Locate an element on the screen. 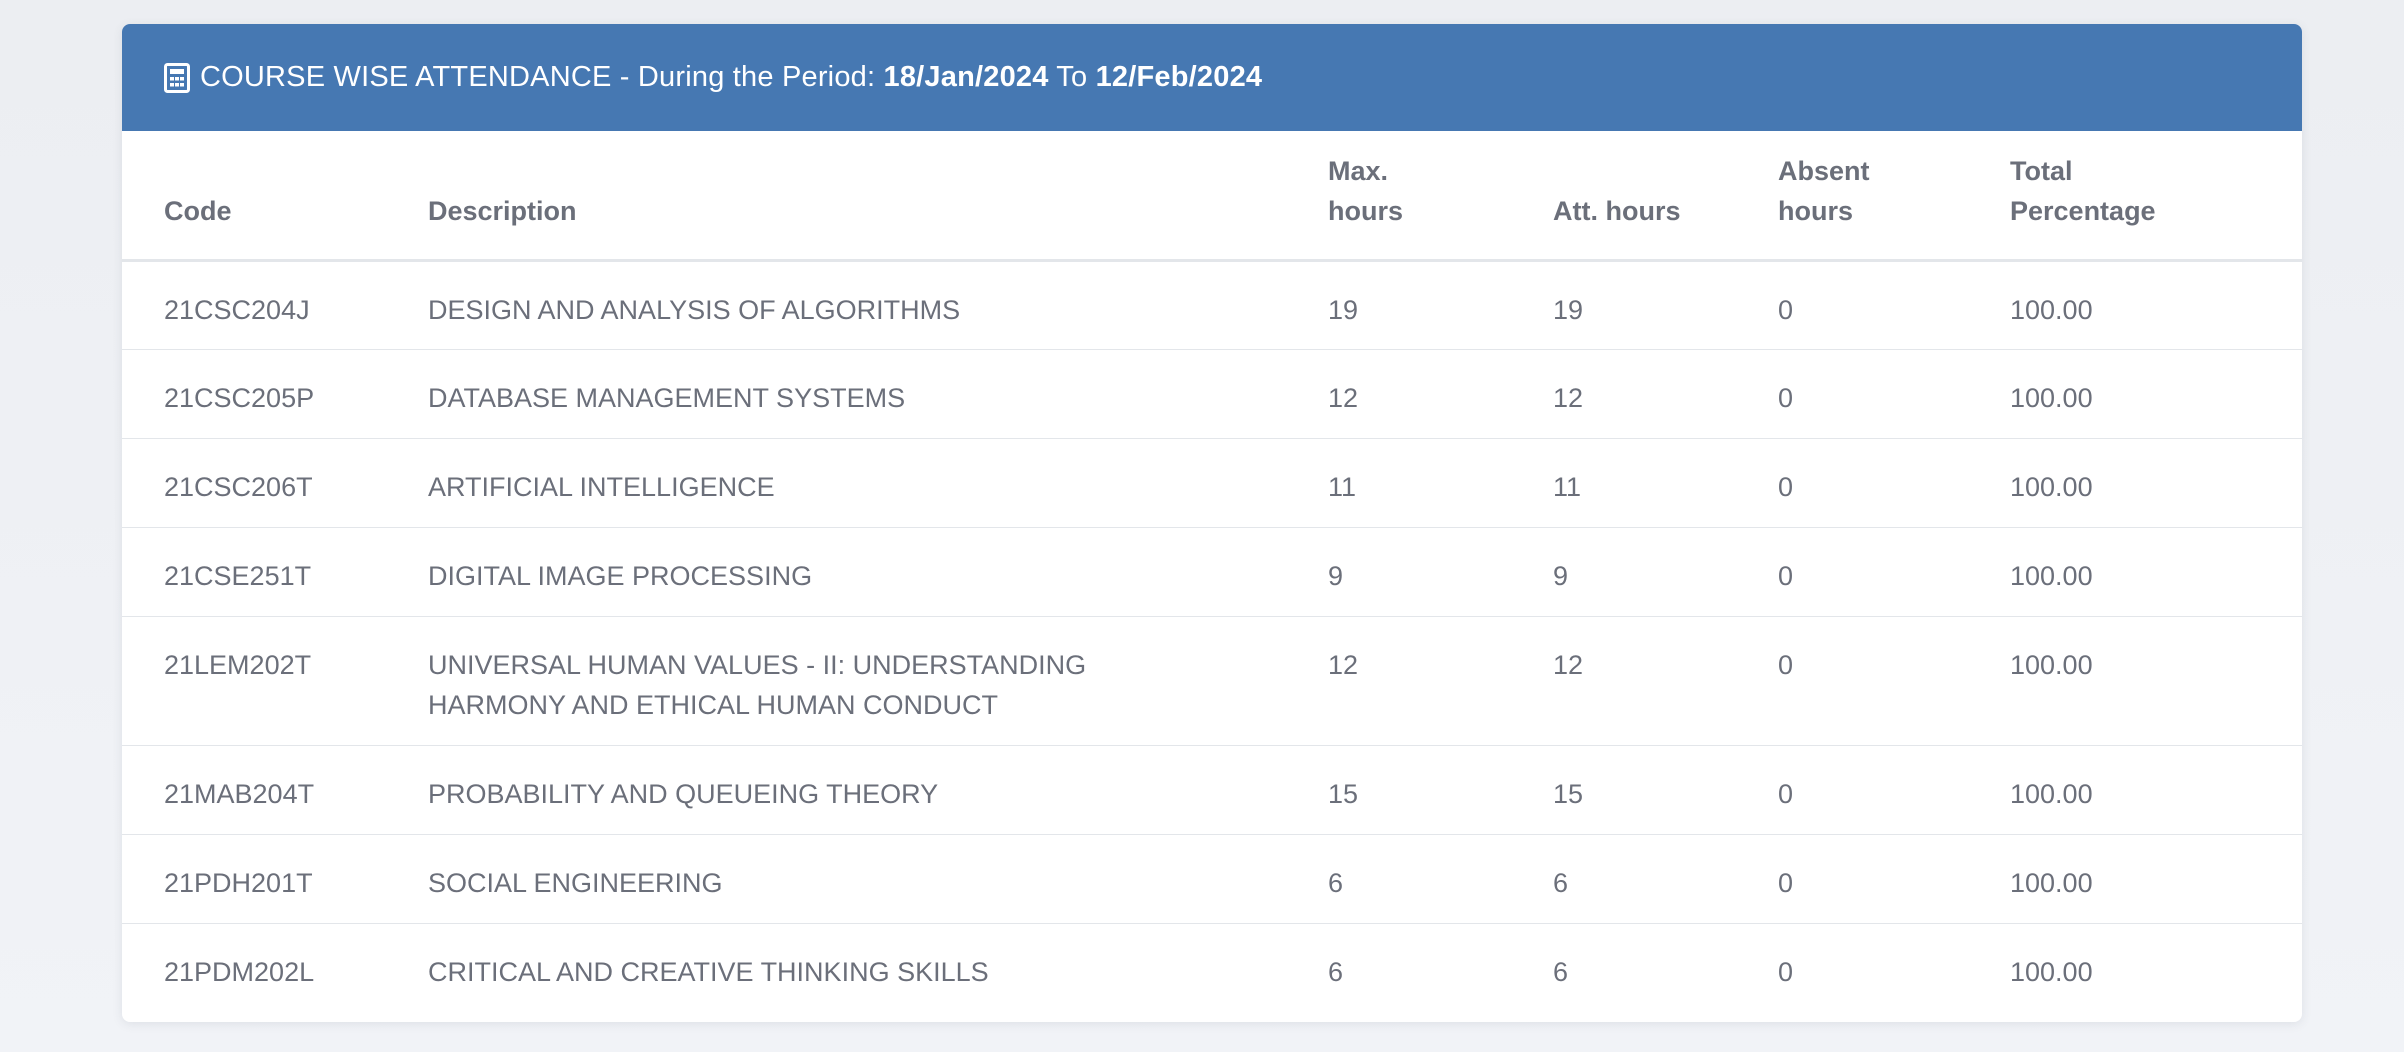 This screenshot has width=2404, height=1052. column-header-code: Code is located at coordinates (275, 196).